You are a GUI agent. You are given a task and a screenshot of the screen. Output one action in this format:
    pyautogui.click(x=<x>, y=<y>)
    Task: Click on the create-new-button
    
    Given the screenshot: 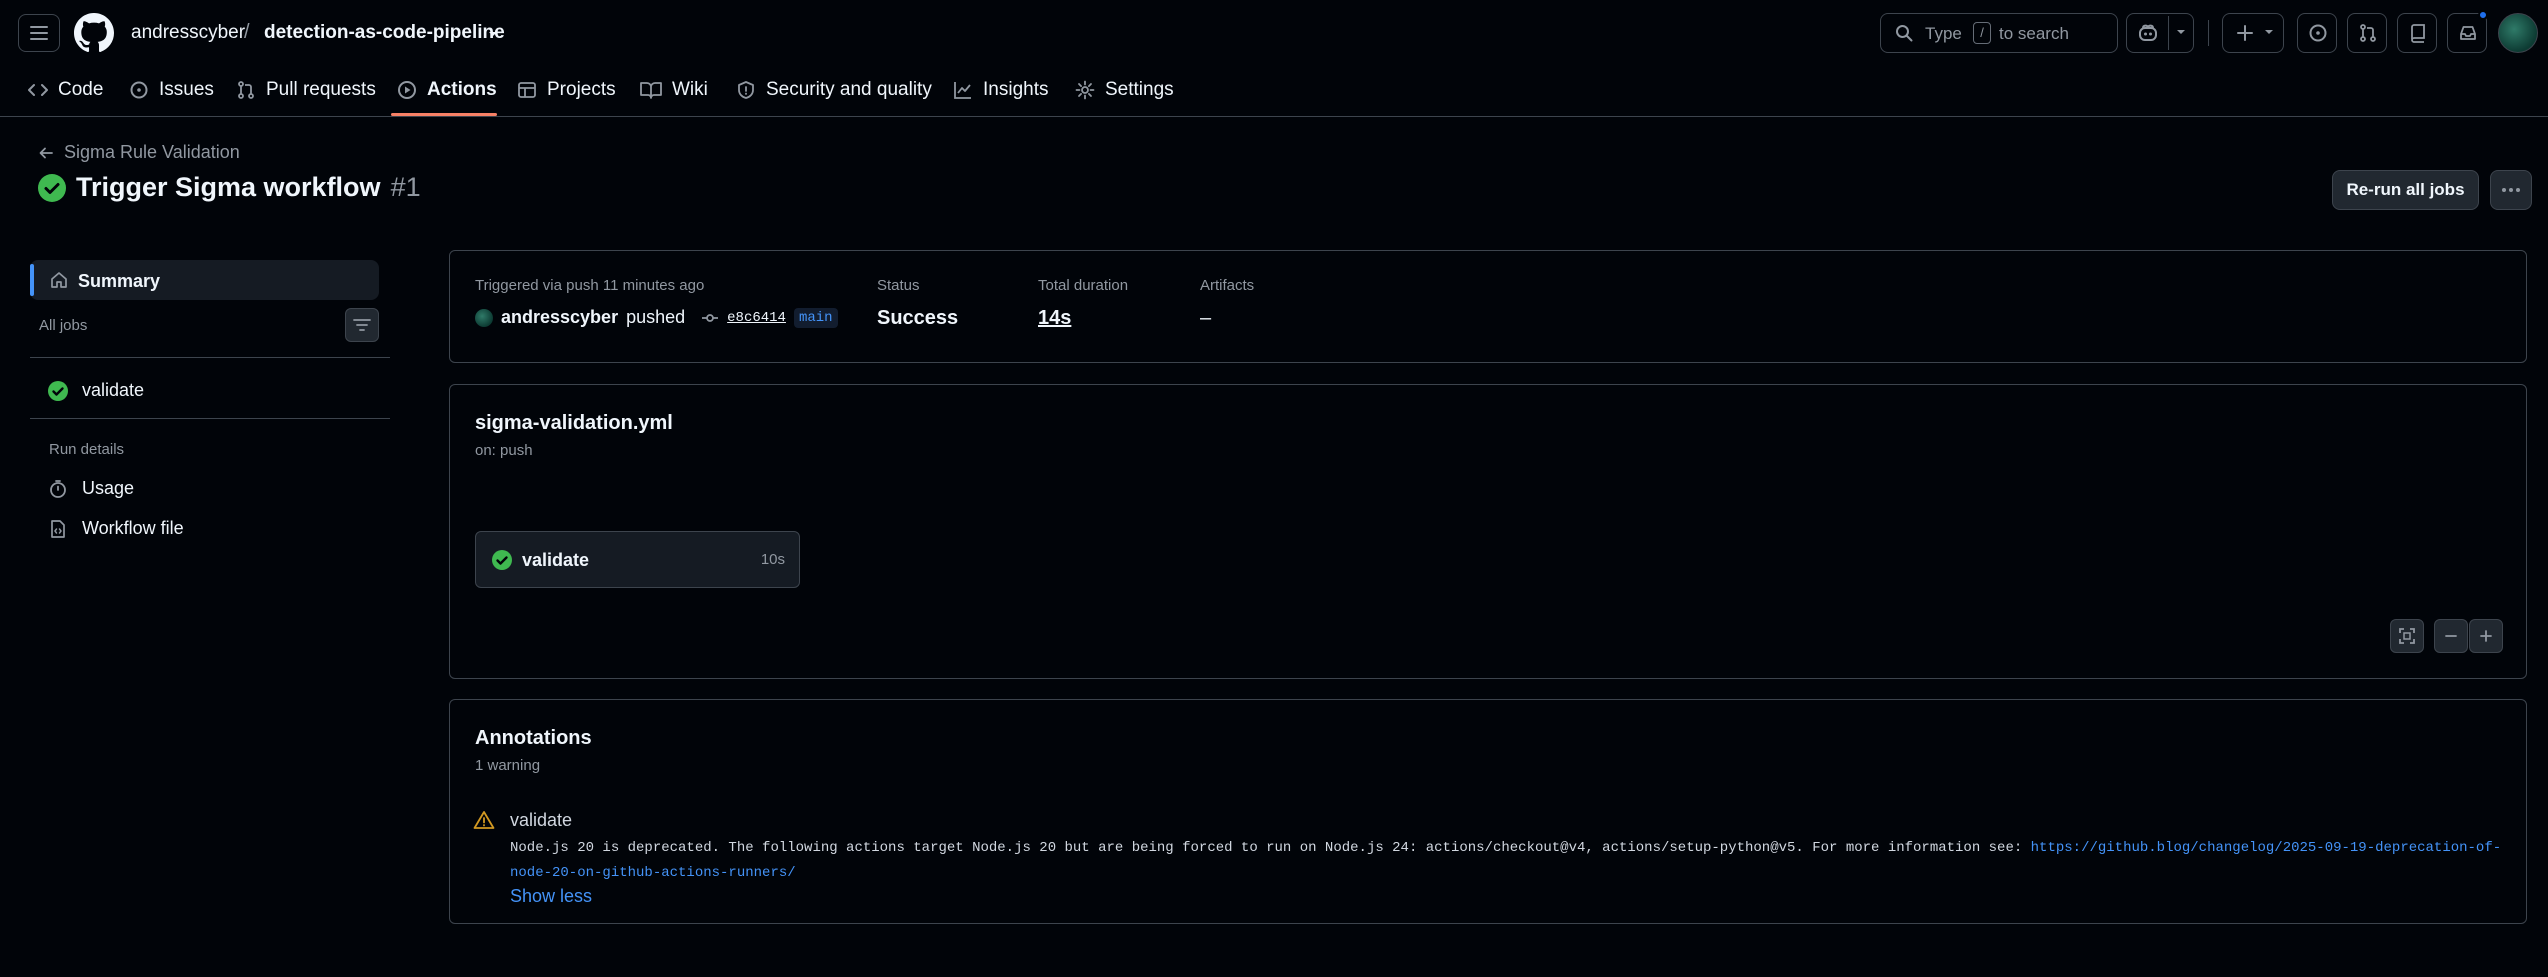 What is the action you would take?
    pyautogui.click(x=2253, y=33)
    